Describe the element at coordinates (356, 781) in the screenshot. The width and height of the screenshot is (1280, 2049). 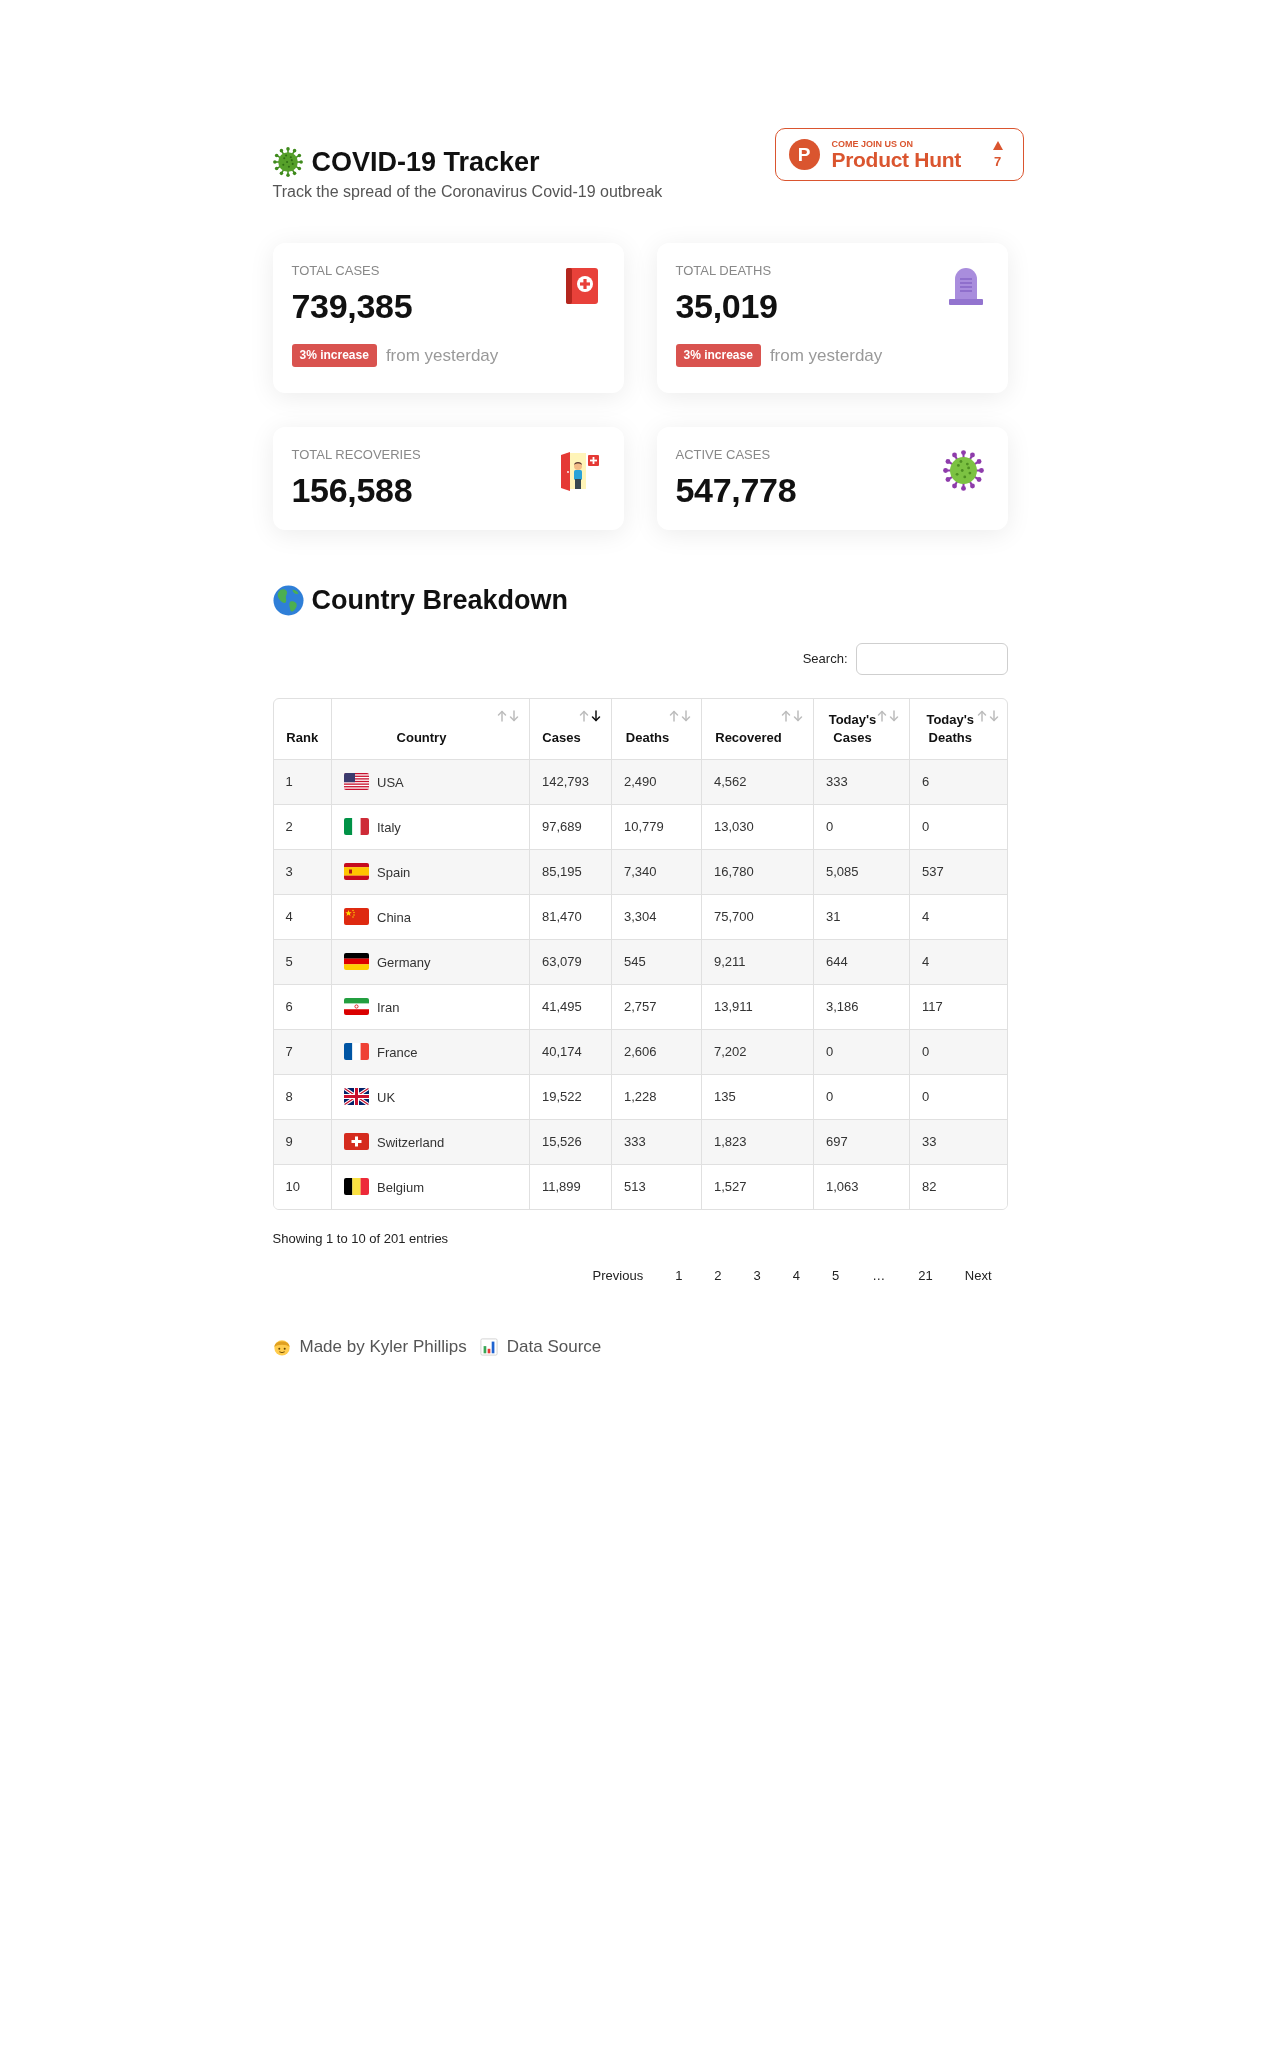
I see `usa-flag-icon` at that location.